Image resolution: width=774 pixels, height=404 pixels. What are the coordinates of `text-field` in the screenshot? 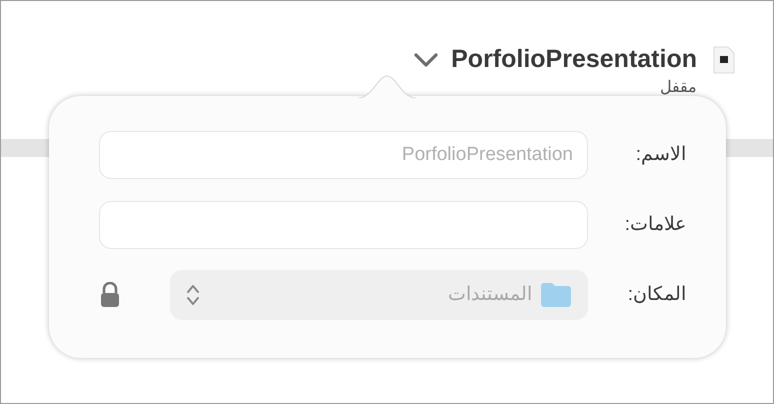 It's located at (343, 225).